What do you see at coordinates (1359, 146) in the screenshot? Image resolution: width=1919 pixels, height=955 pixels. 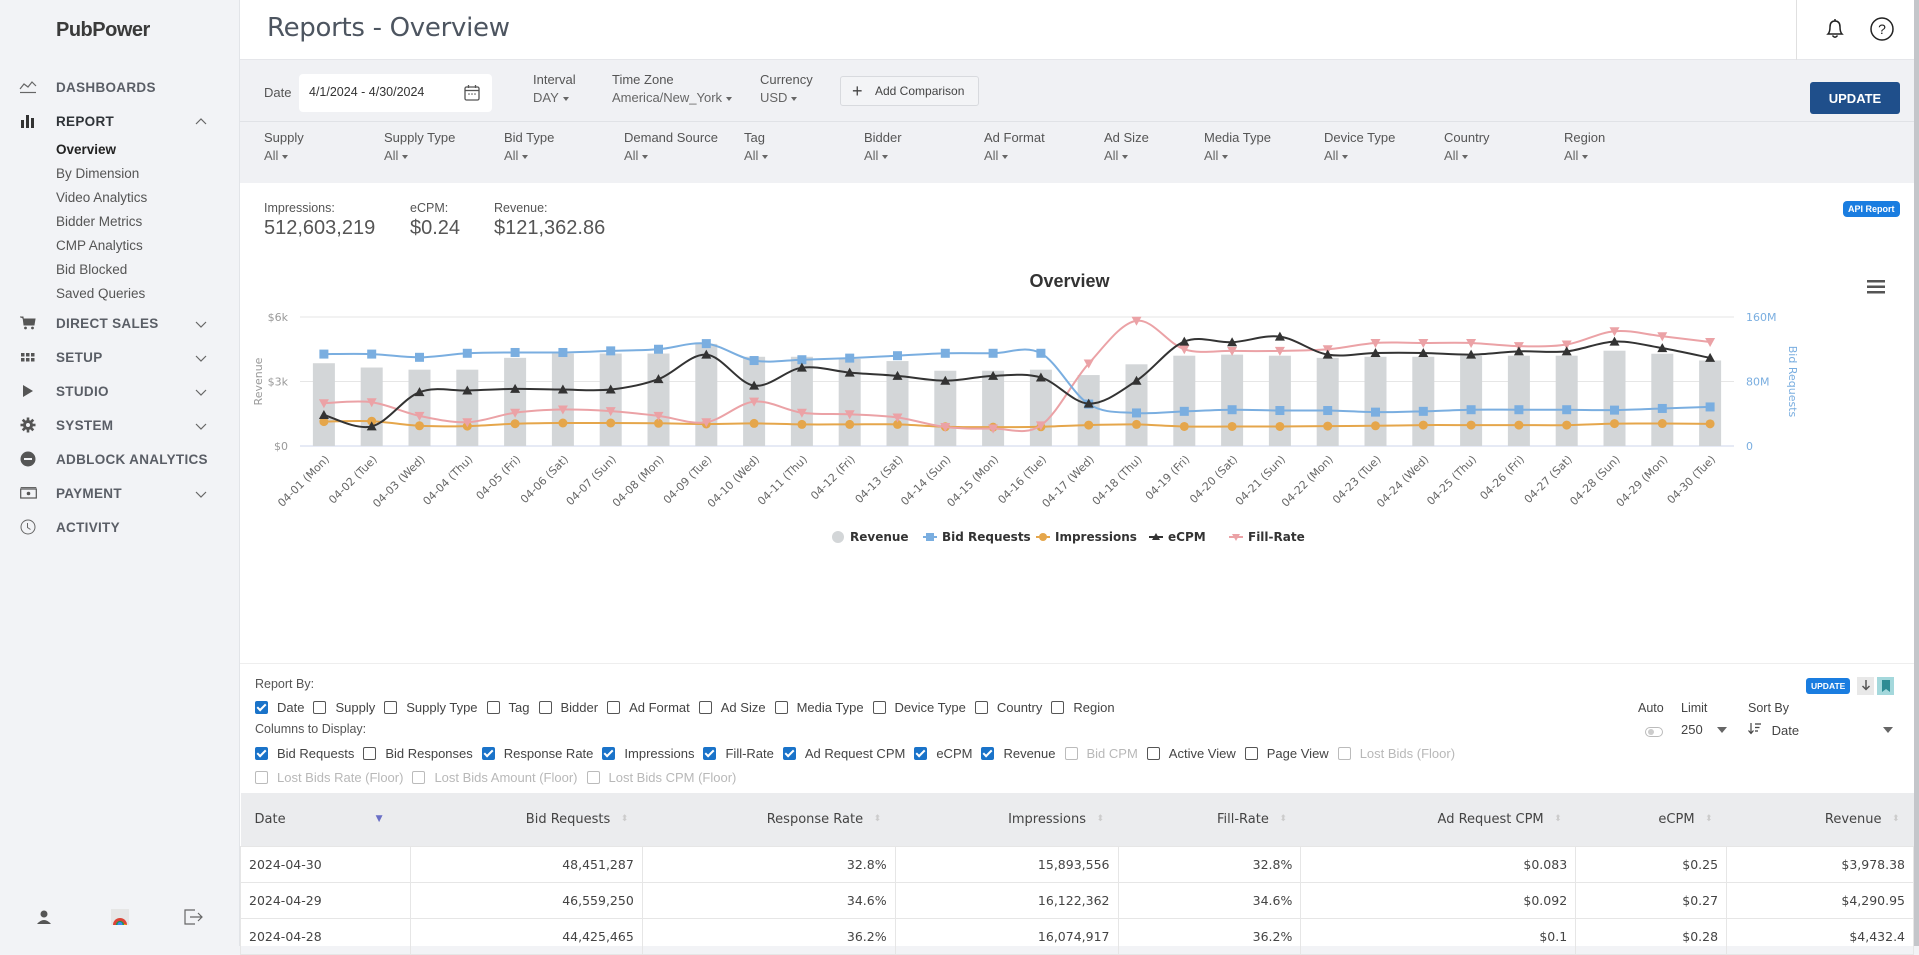 I see `filter-device-type: Device Type All` at bounding box center [1359, 146].